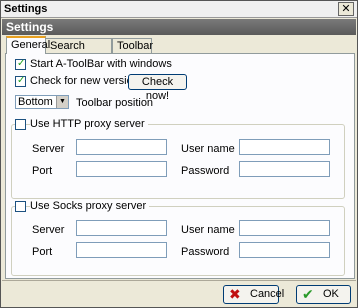 Image resolution: width=358 pixels, height=308 pixels. Describe the element at coordinates (115, 103) in the screenshot. I see `toolbar-position-label: Toolbar position` at that location.